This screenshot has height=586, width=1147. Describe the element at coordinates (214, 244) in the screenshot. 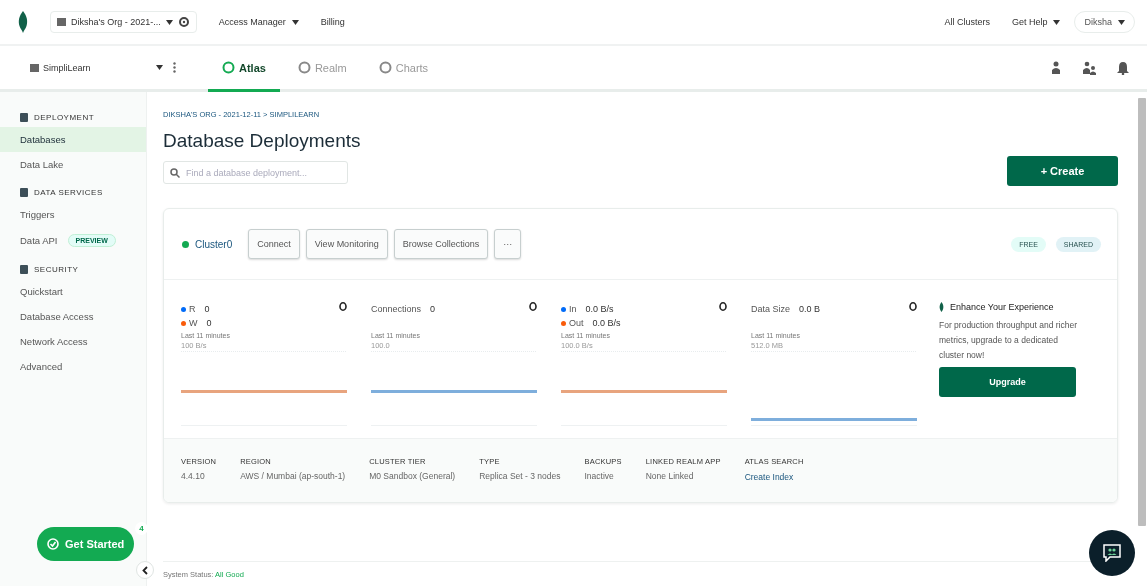

I see `cluster-name-link: Cluster0` at that location.